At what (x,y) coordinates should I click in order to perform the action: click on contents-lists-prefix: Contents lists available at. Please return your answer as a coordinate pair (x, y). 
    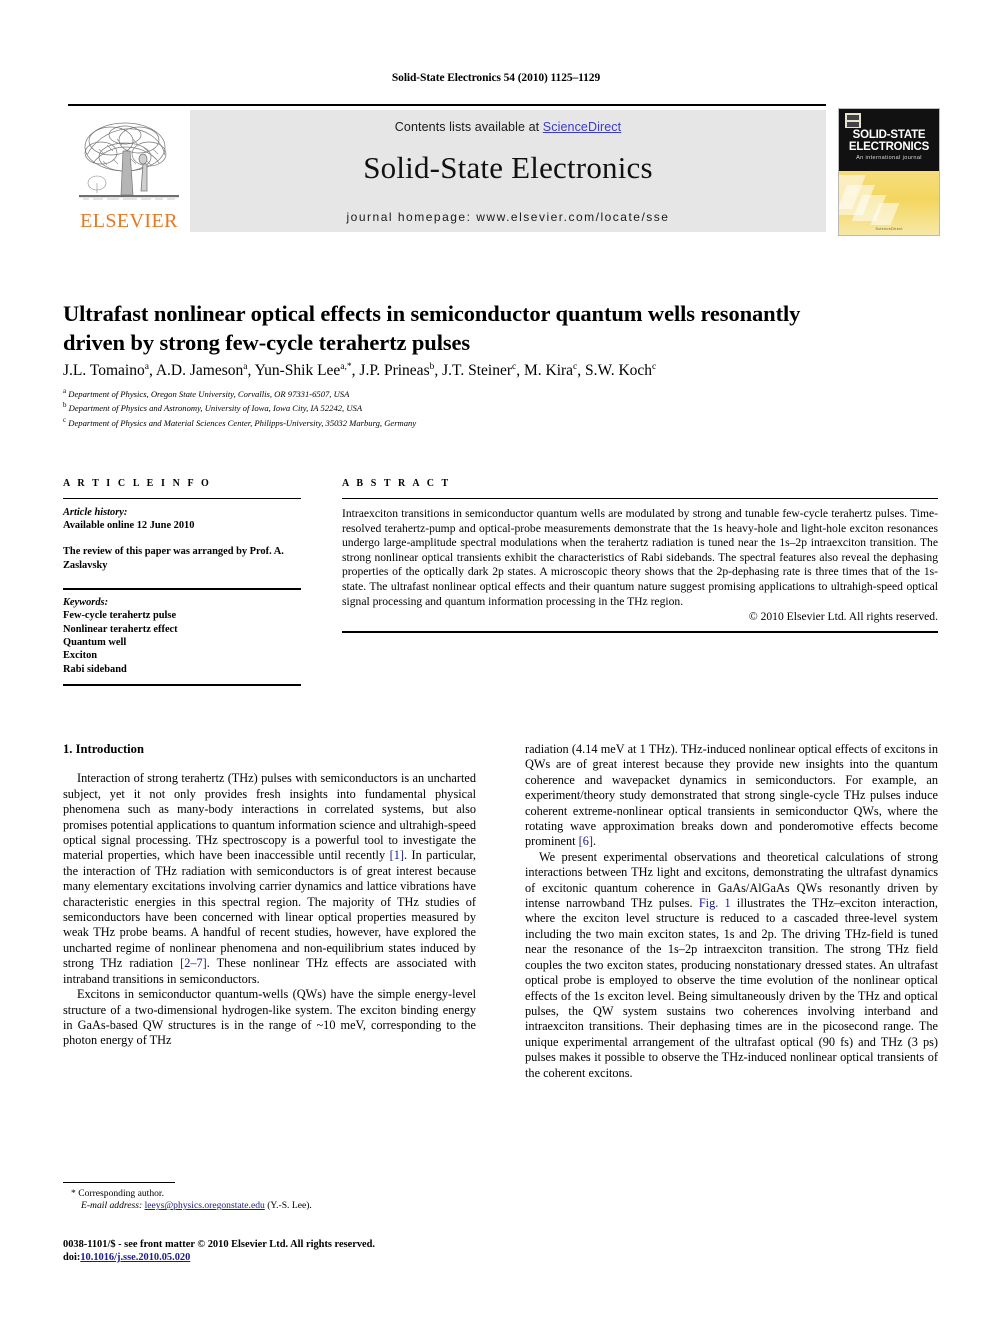
    Looking at the image, I should click on (468, 127).